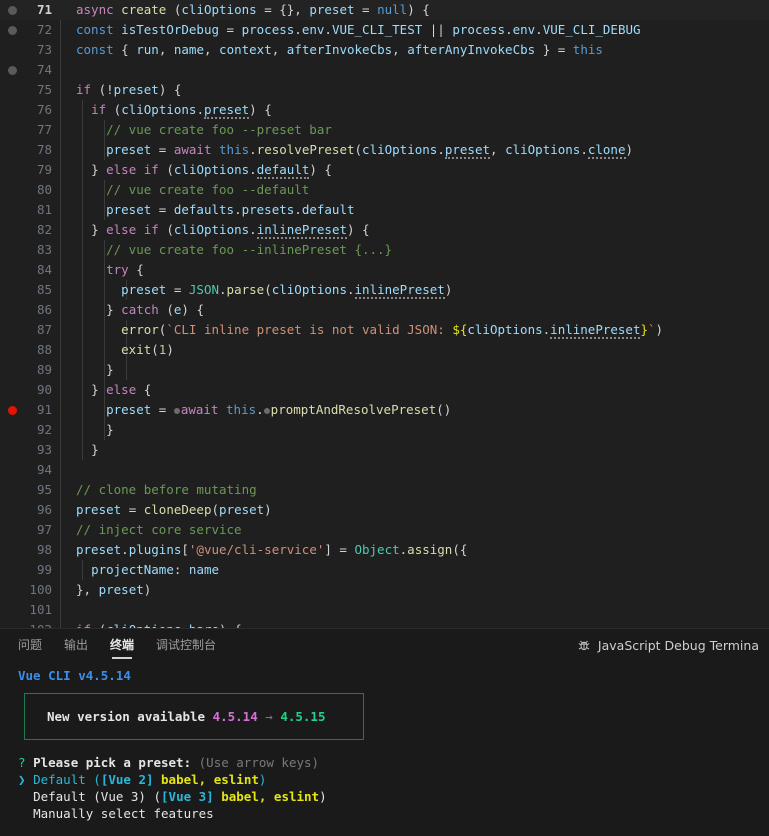  I want to click on code-line: 79 } else if (cliOptions.default) {, so click(384, 170).